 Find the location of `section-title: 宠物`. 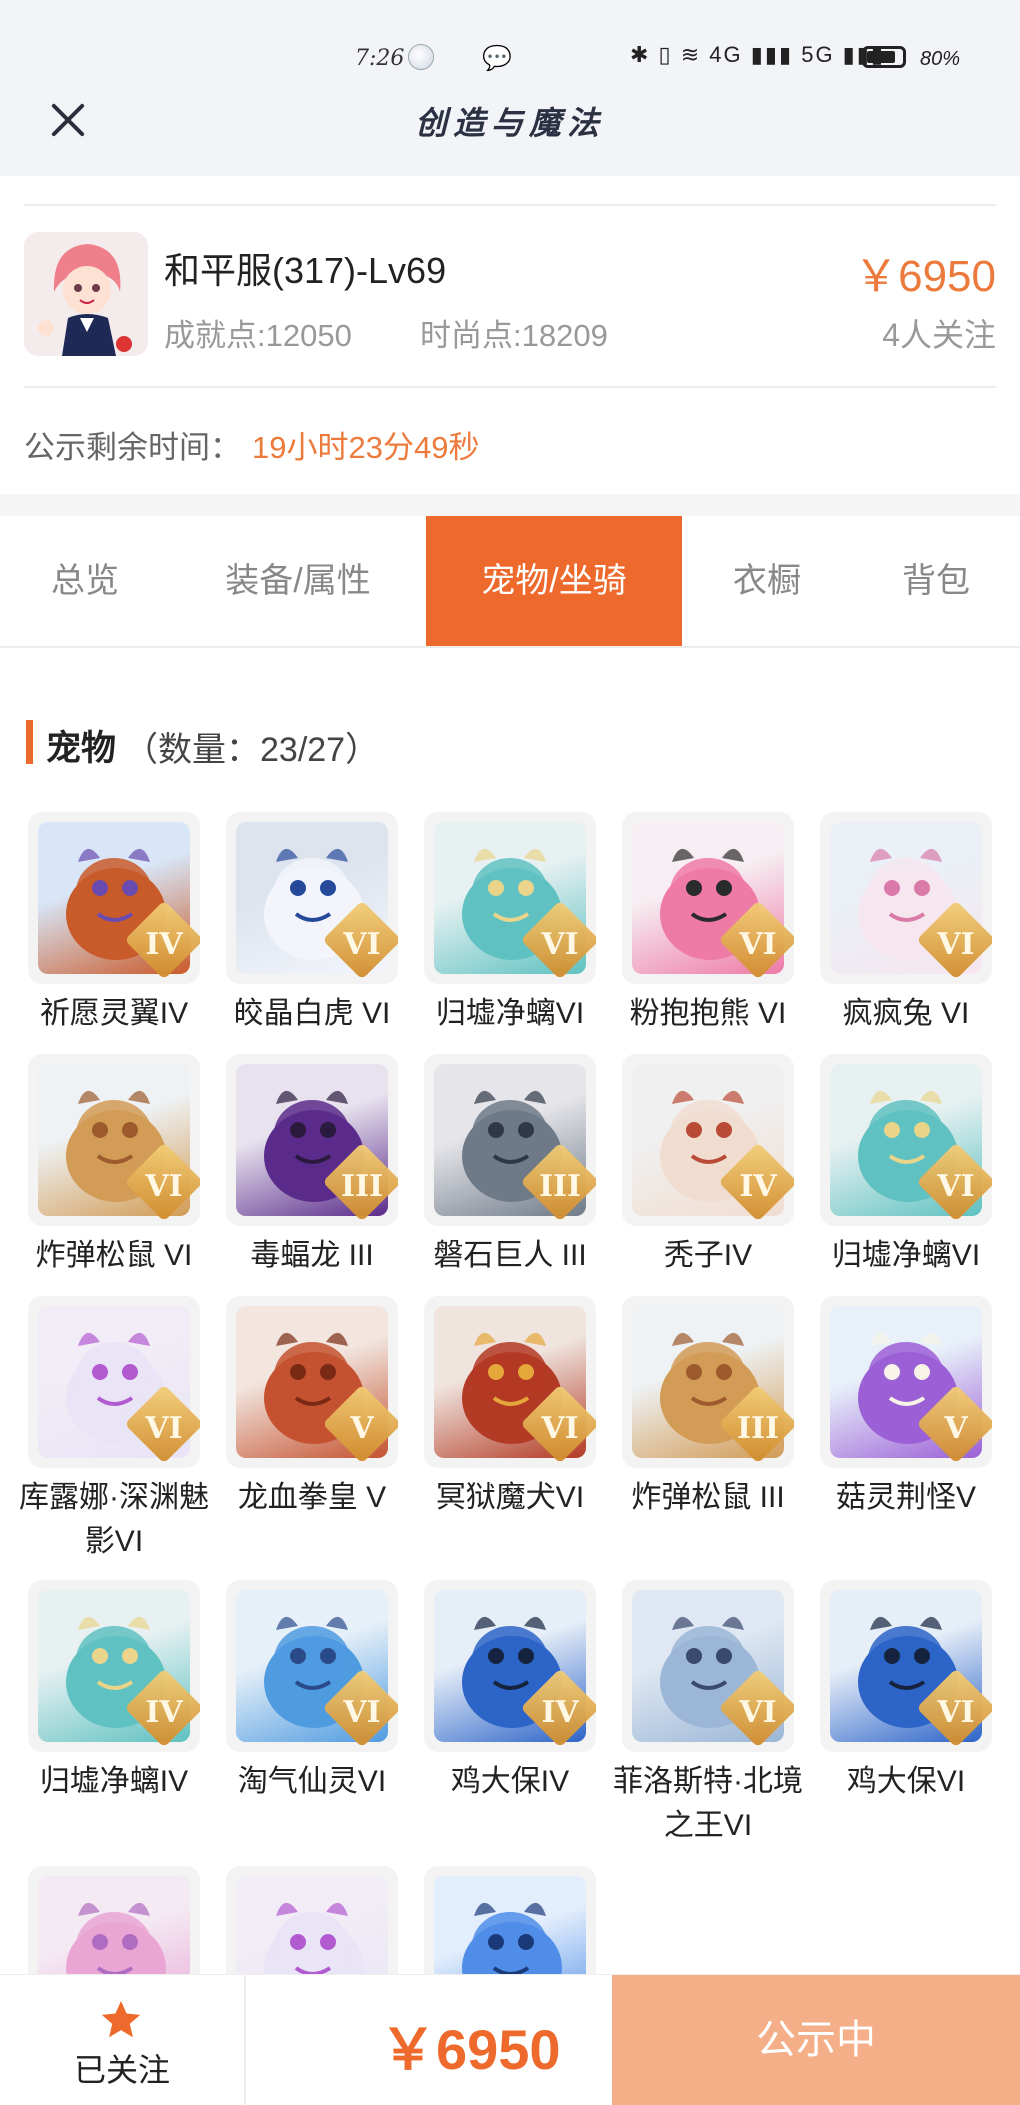

section-title: 宠物 is located at coordinates (81, 748).